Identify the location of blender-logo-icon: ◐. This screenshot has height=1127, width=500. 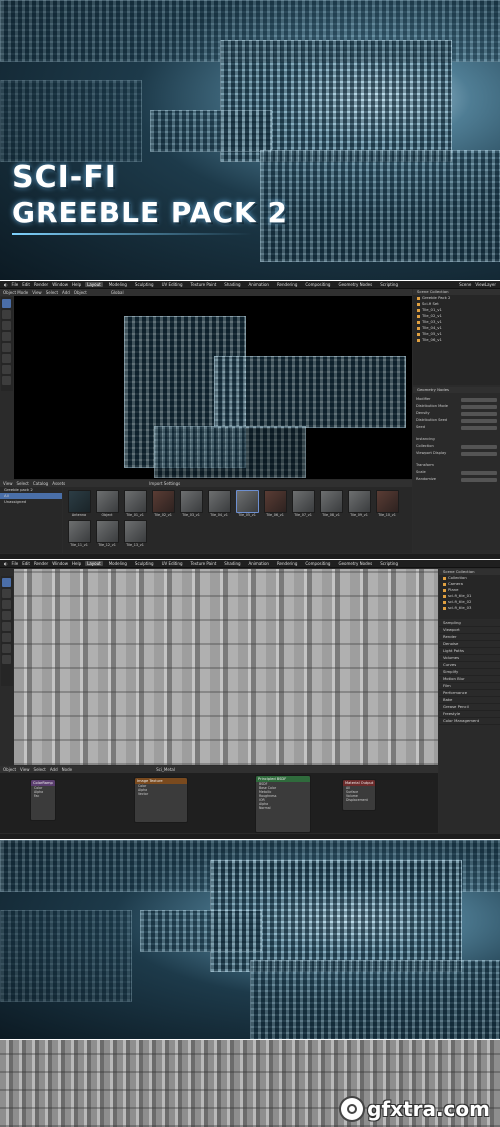
(6, 563).